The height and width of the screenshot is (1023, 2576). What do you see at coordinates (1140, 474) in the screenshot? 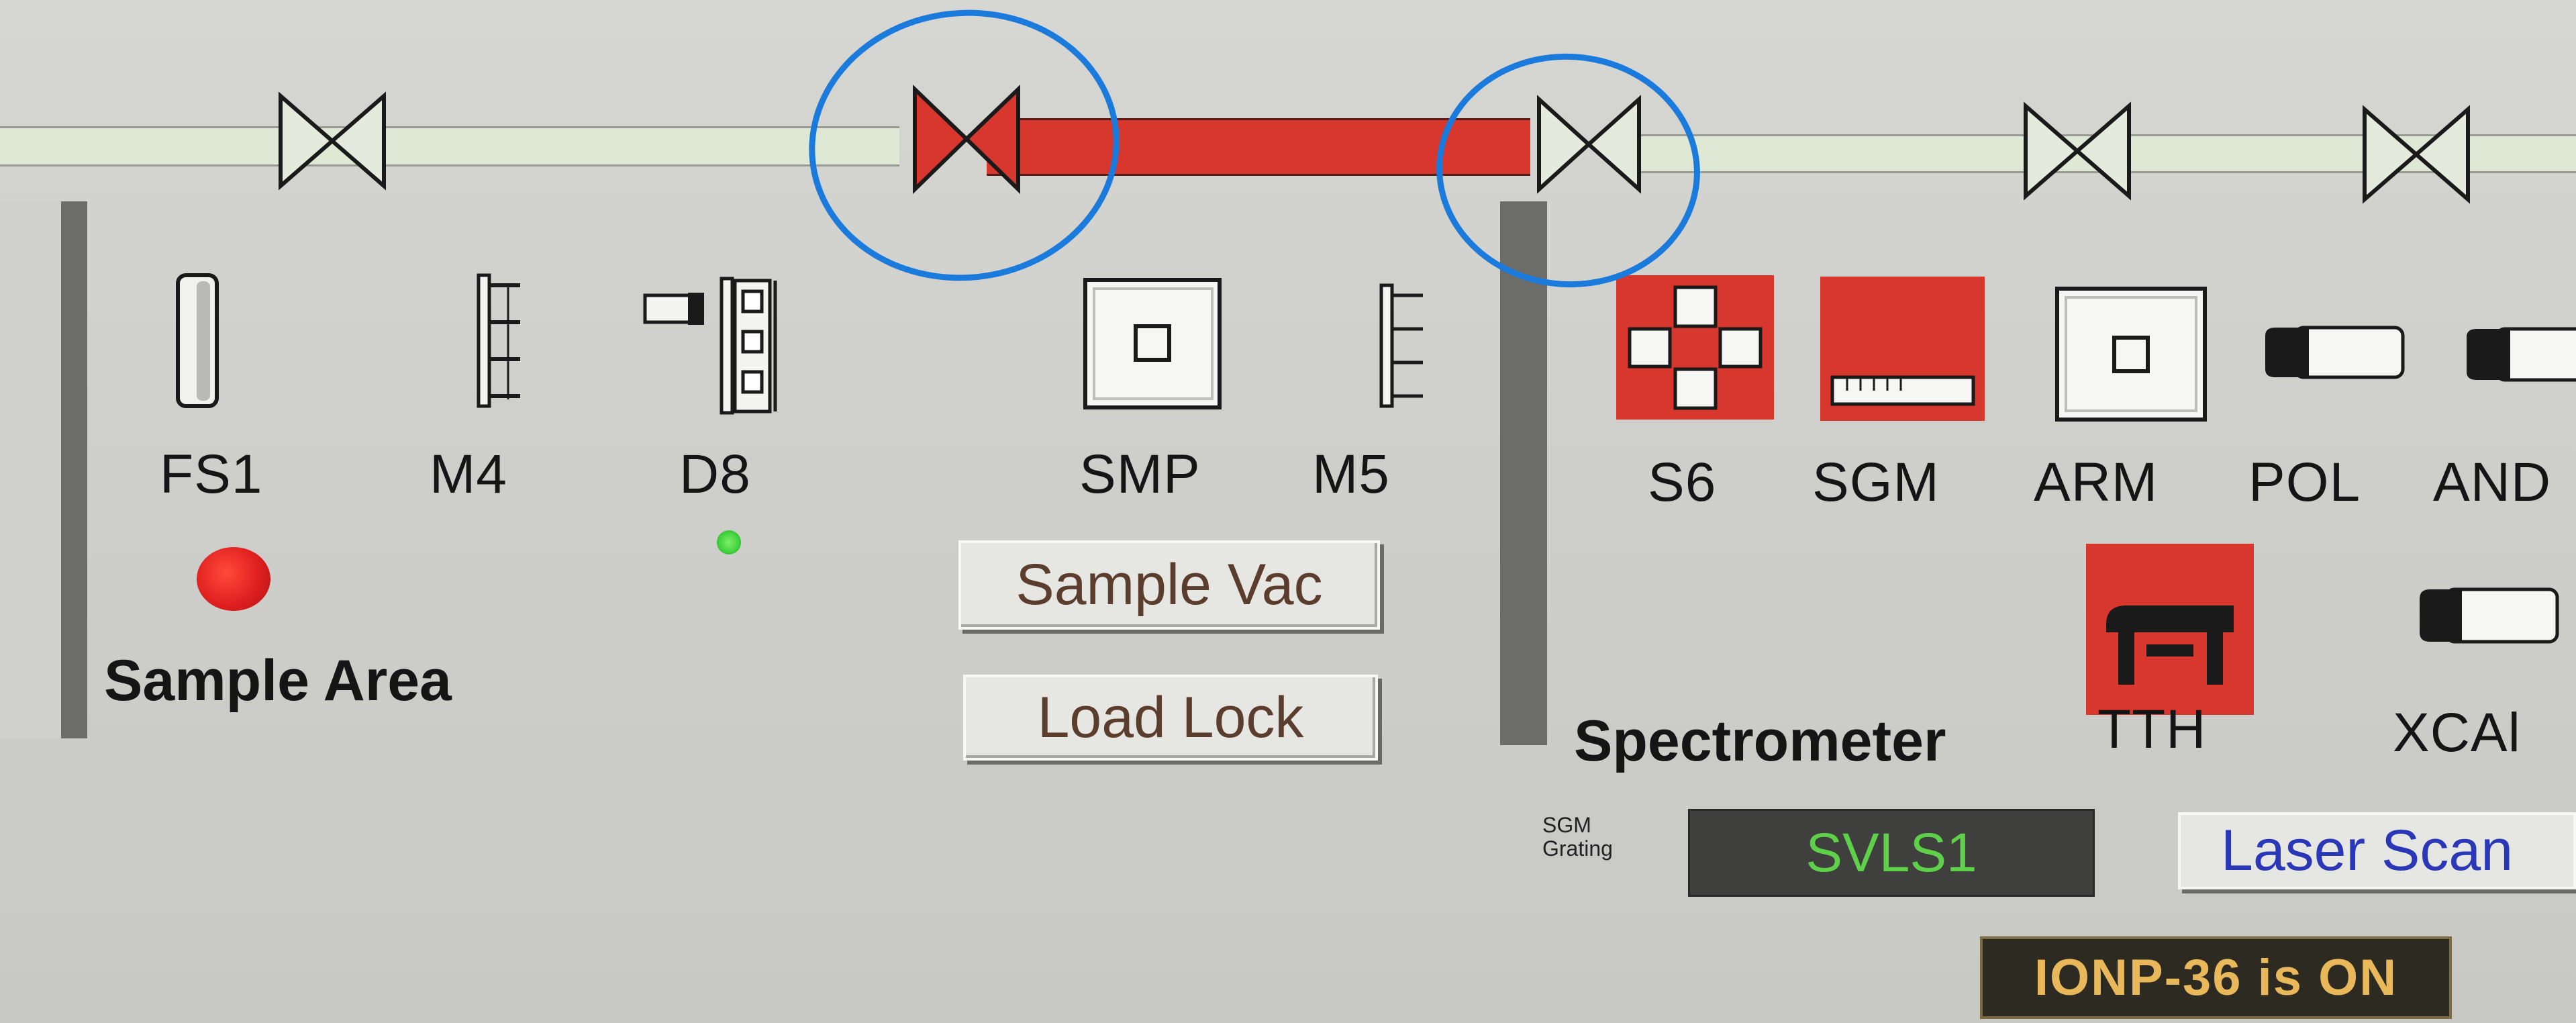
I see `device-label-smp: SMP` at bounding box center [1140, 474].